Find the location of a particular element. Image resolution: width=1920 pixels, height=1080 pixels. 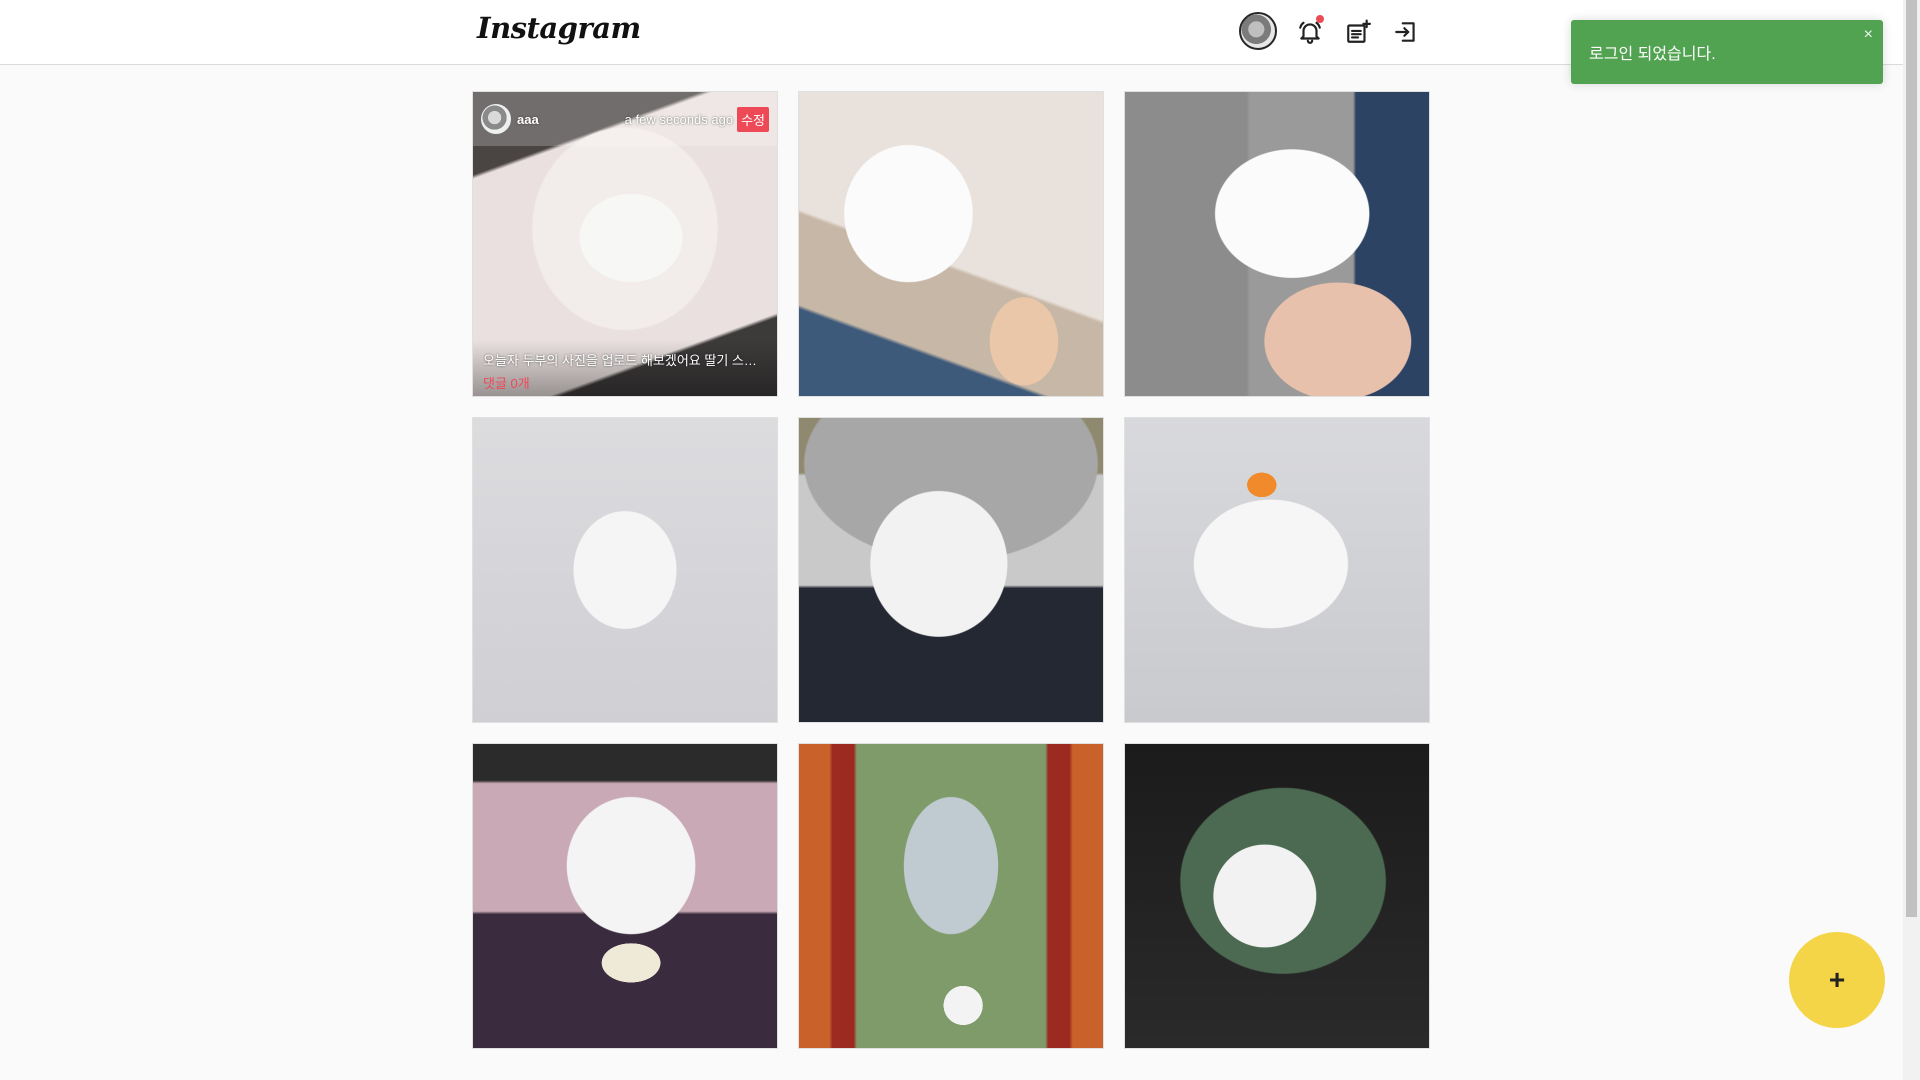

toast-message: 로그인 되었습니다. is located at coordinates (1652, 54).